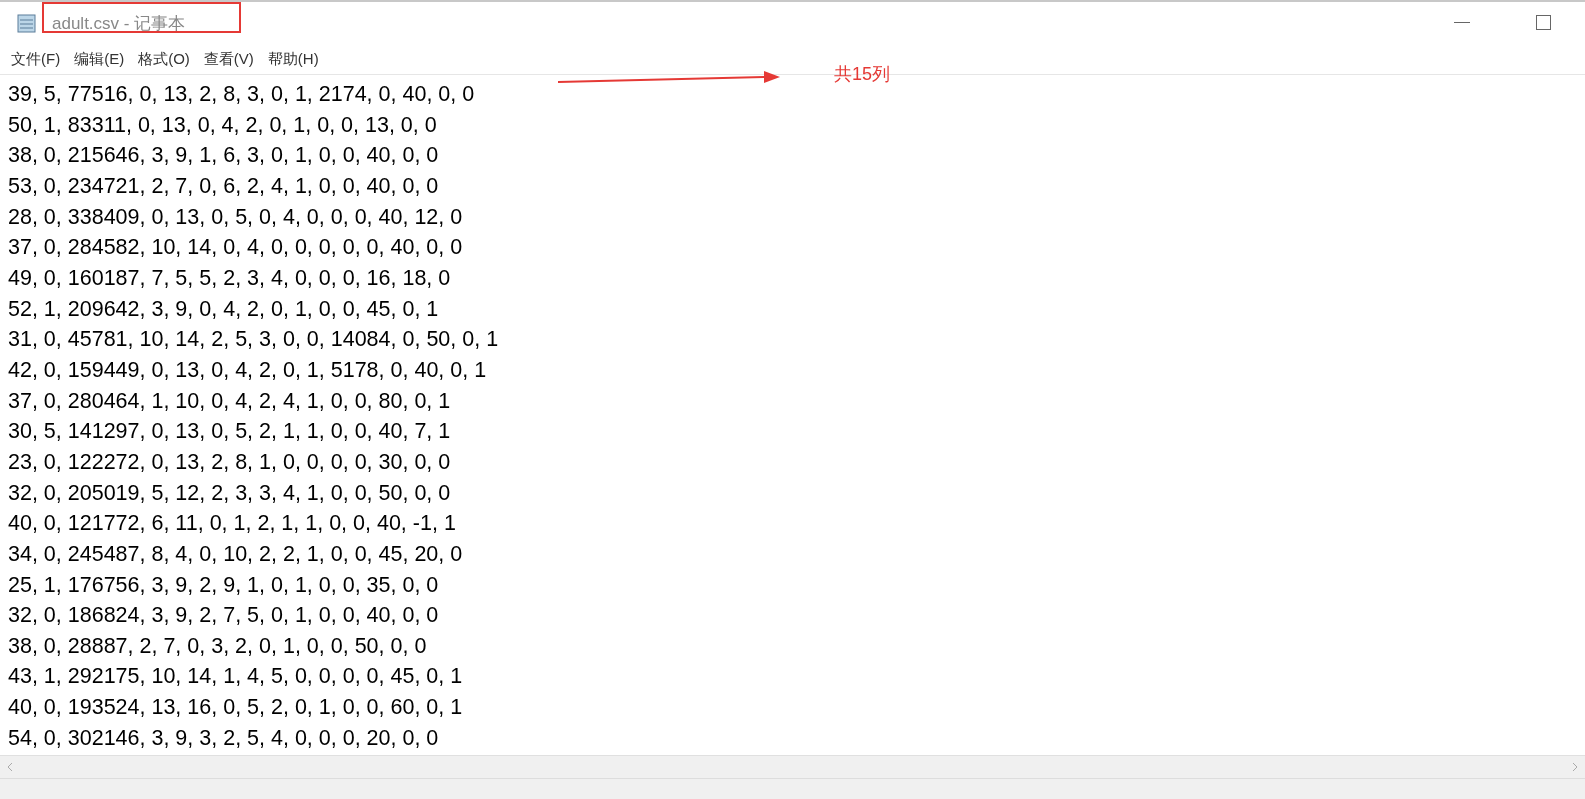  What do you see at coordinates (247, 370) in the screenshot?
I see `text-line: 42, 0, 159449, 0, 13, 0, 4, 2, 0, 1, 5178, 0, 40, 0, 1` at bounding box center [247, 370].